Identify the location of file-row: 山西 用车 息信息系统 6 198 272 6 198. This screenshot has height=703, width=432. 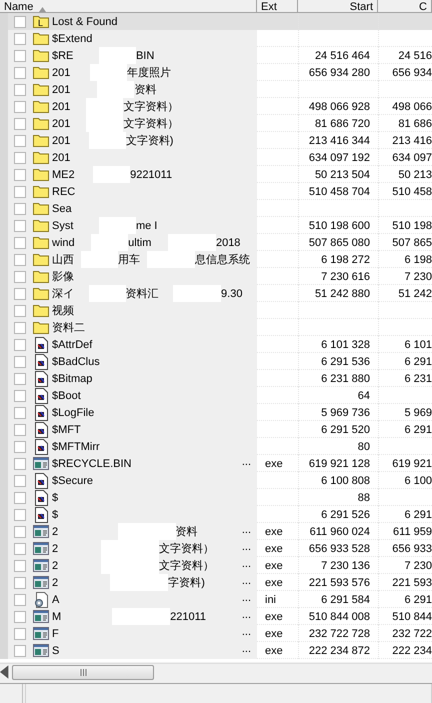
(216, 259).